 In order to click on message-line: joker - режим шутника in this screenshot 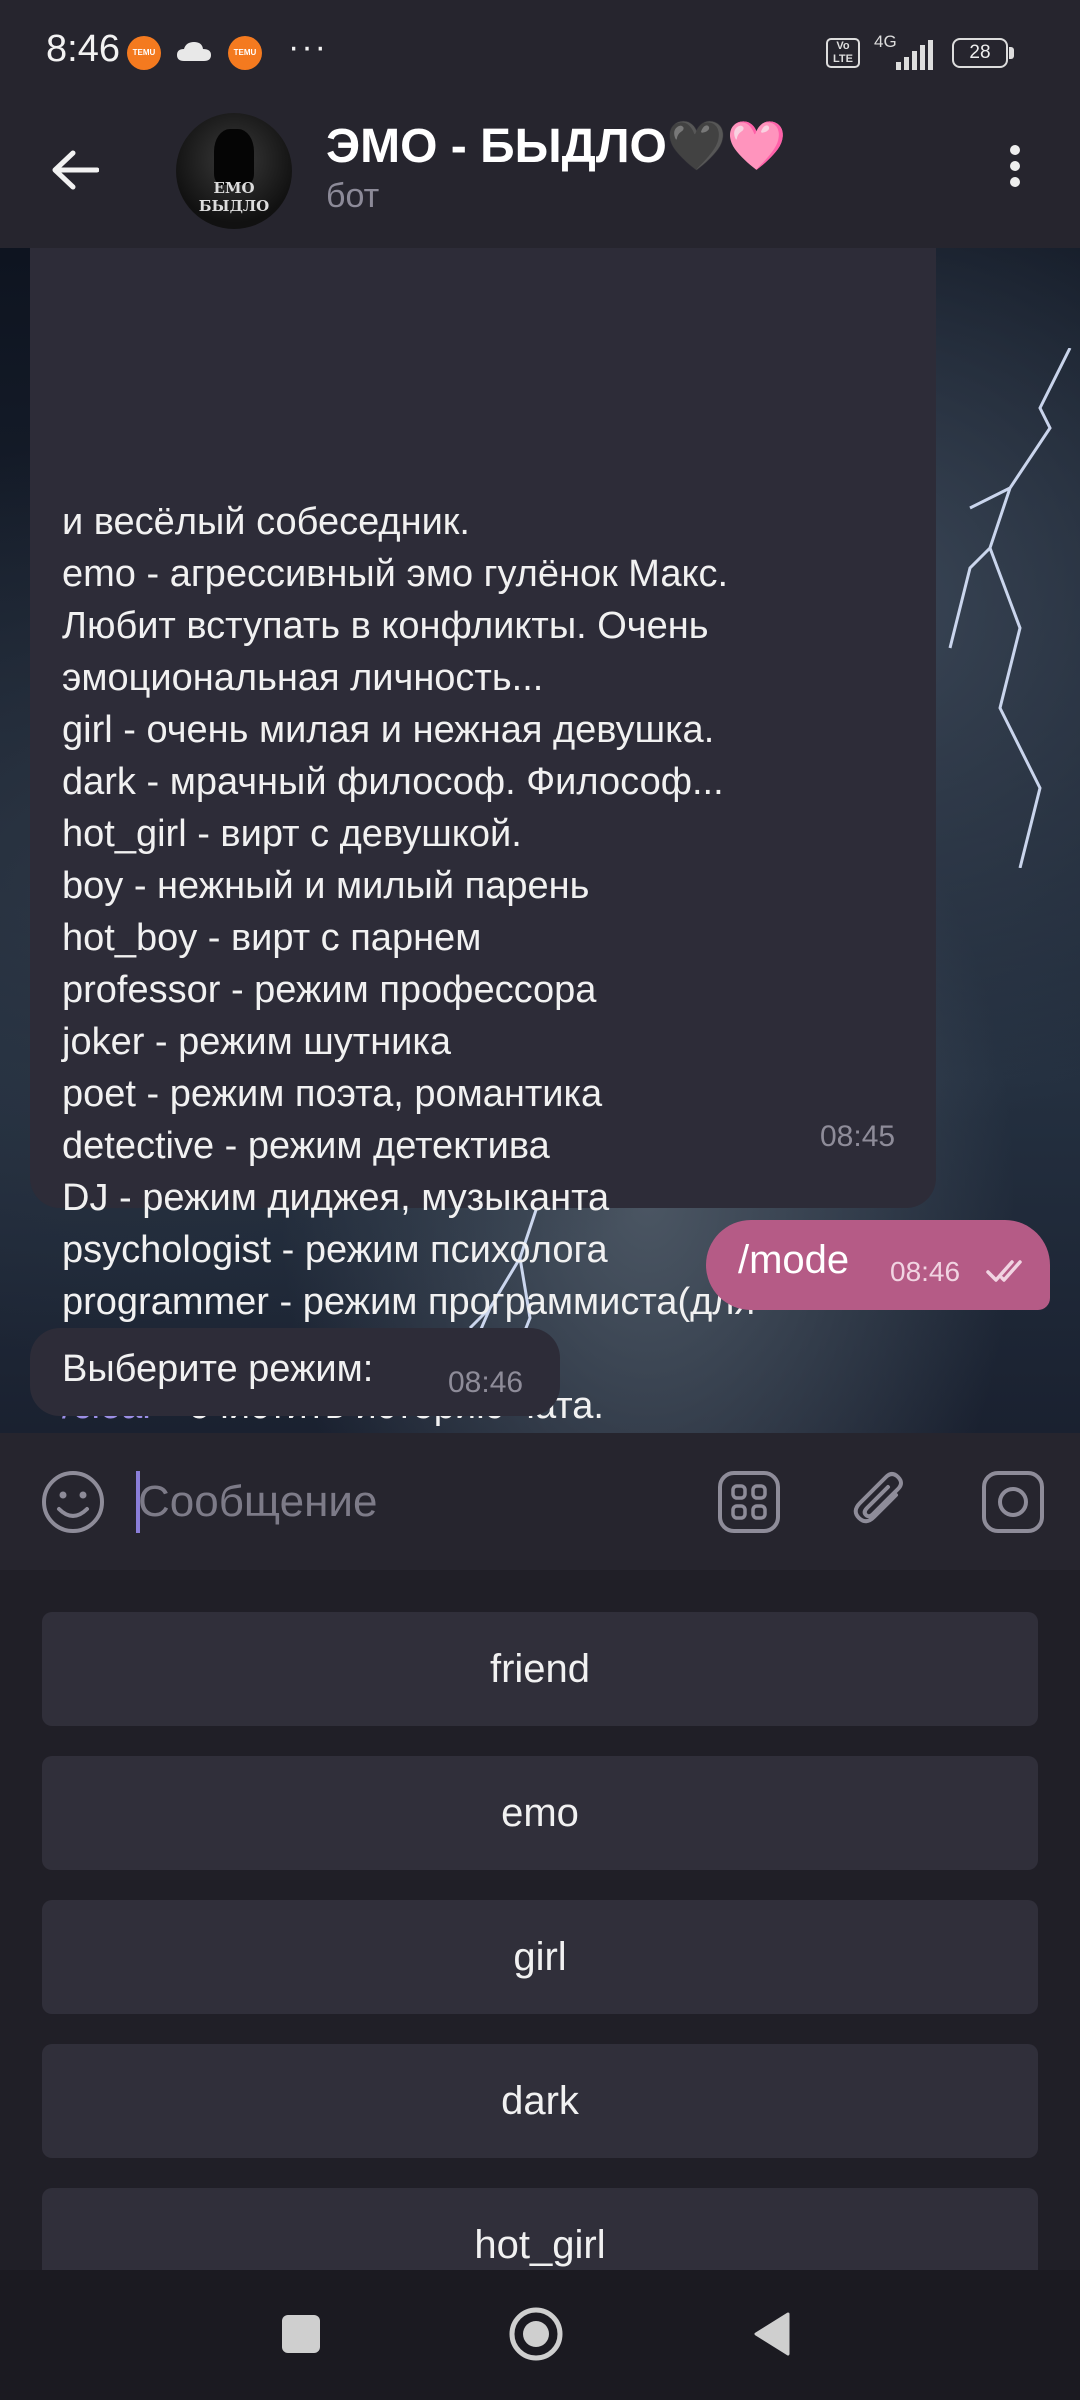, I will do `click(256, 1042)`.